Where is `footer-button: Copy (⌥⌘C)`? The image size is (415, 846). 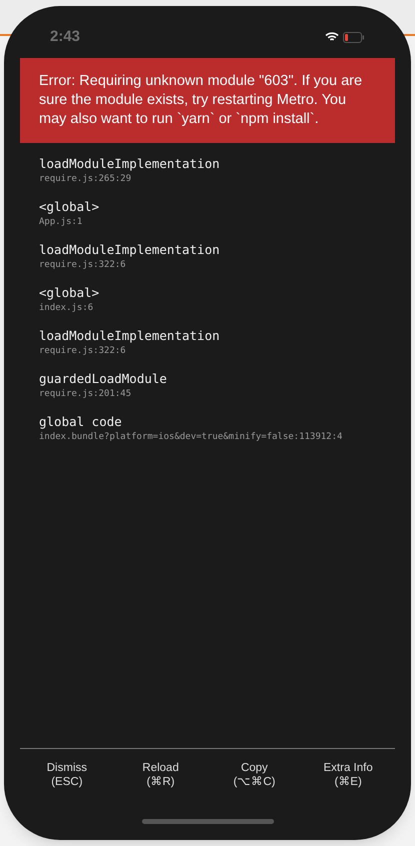 footer-button: Copy (⌥⌘C) is located at coordinates (255, 775).